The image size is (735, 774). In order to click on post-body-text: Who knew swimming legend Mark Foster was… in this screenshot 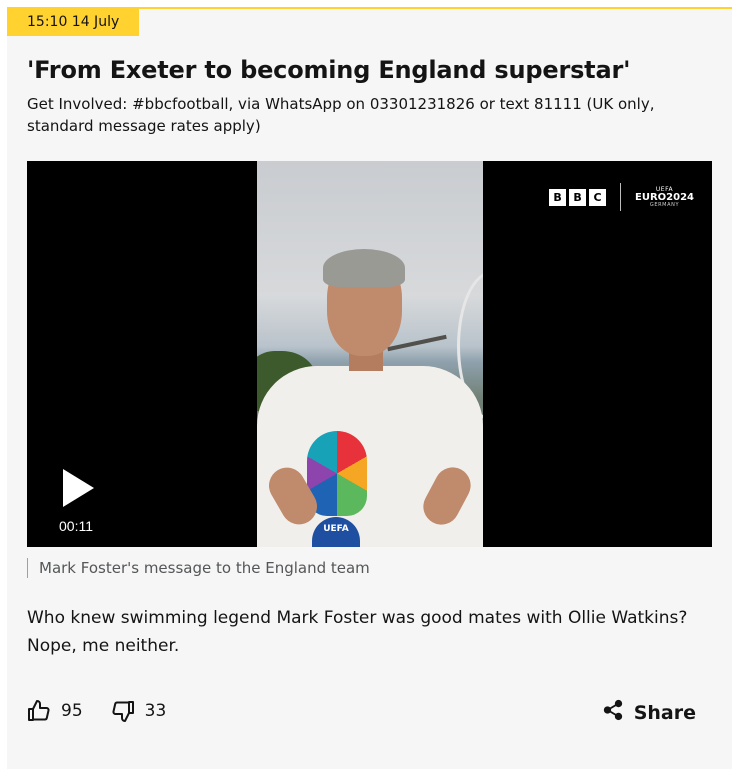, I will do `click(357, 632)`.